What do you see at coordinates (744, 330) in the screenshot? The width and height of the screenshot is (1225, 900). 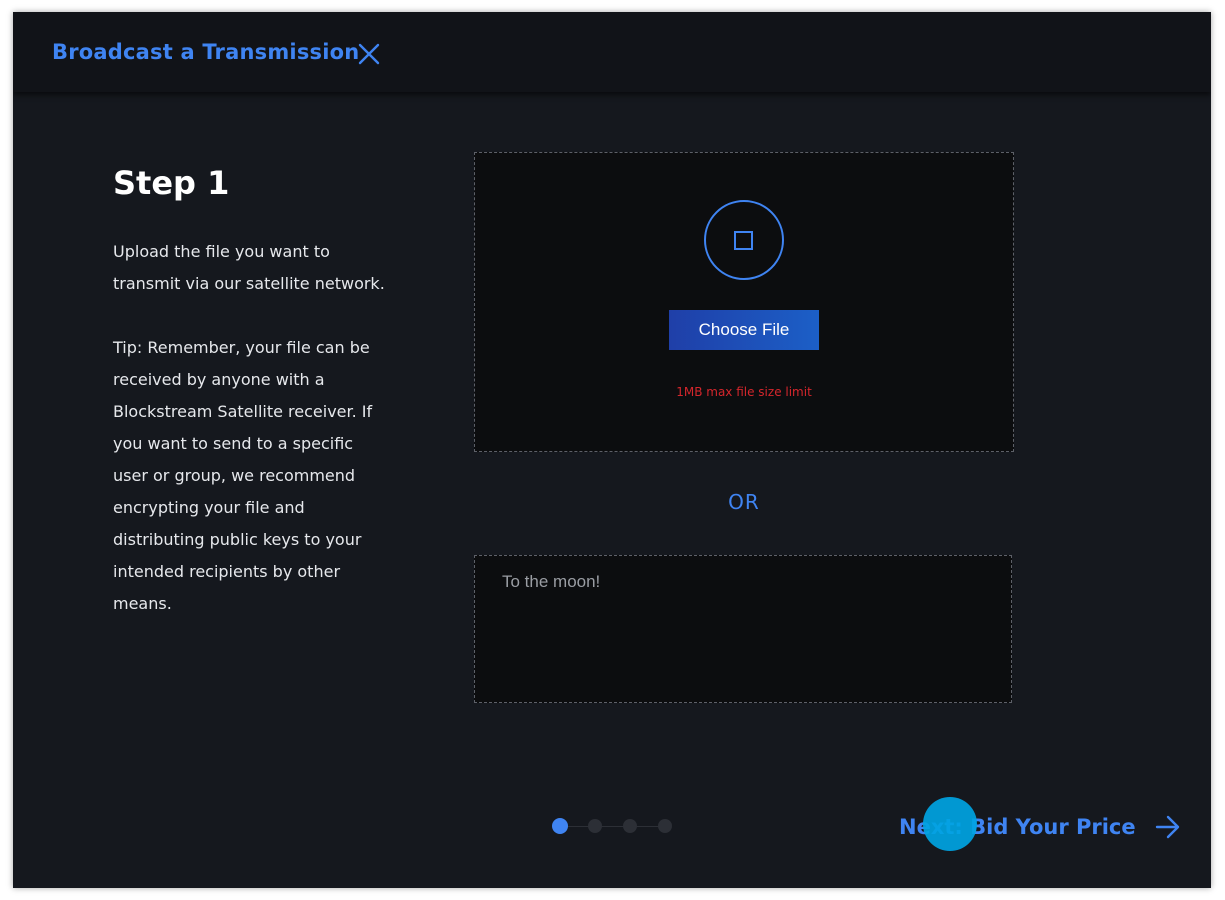 I see `choose-file-button: Choose File` at bounding box center [744, 330].